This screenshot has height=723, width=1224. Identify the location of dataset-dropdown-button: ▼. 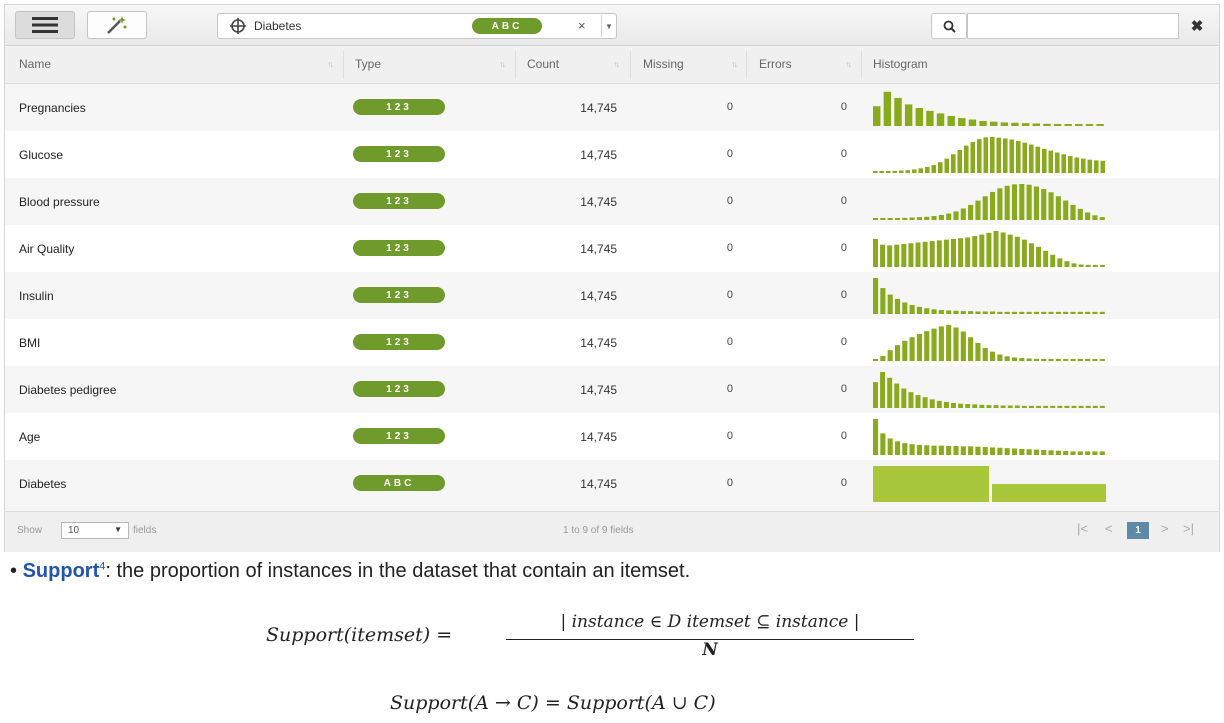
(608, 26).